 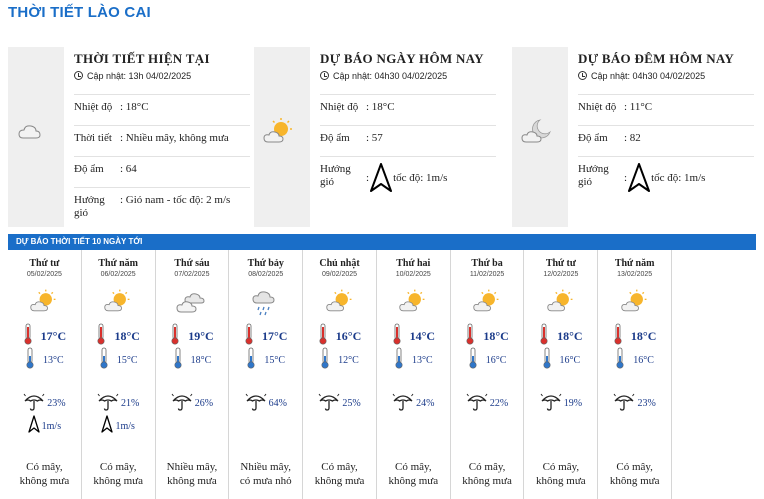 What do you see at coordinates (382, 242) in the screenshot?
I see `forecast-section-title: DỰ BÁO THỜI TIẾT 10 NGÀY TỚI` at bounding box center [382, 242].